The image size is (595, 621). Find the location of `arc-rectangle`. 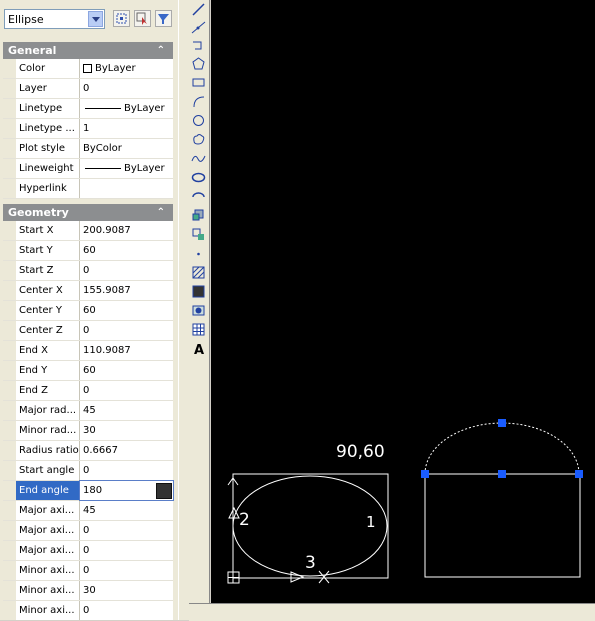

arc-rectangle is located at coordinates (502, 525).